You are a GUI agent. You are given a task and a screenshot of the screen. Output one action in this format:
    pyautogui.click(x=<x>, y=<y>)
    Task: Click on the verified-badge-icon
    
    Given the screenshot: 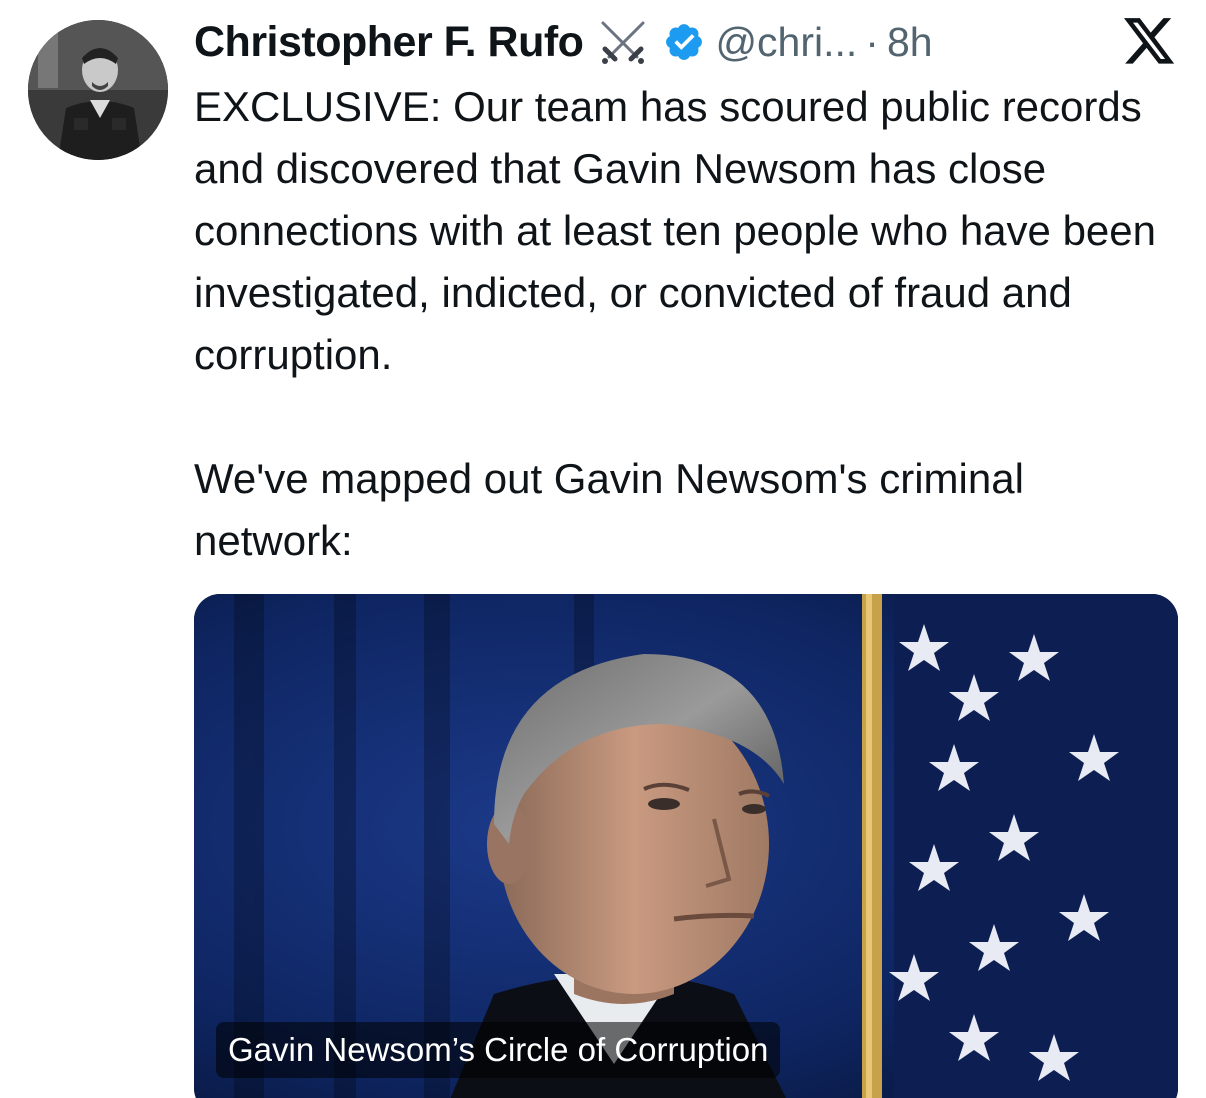 What is the action you would take?
    pyautogui.click(x=684, y=42)
    